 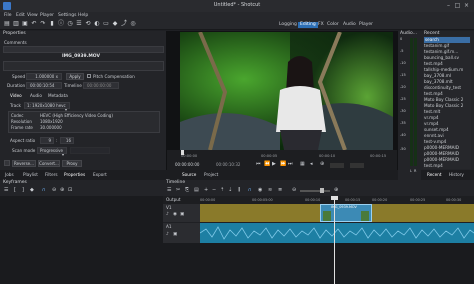 What do you see at coordinates (89, 76) in the screenshot?
I see `pitch-compensation-checkbox` at bounding box center [89, 76].